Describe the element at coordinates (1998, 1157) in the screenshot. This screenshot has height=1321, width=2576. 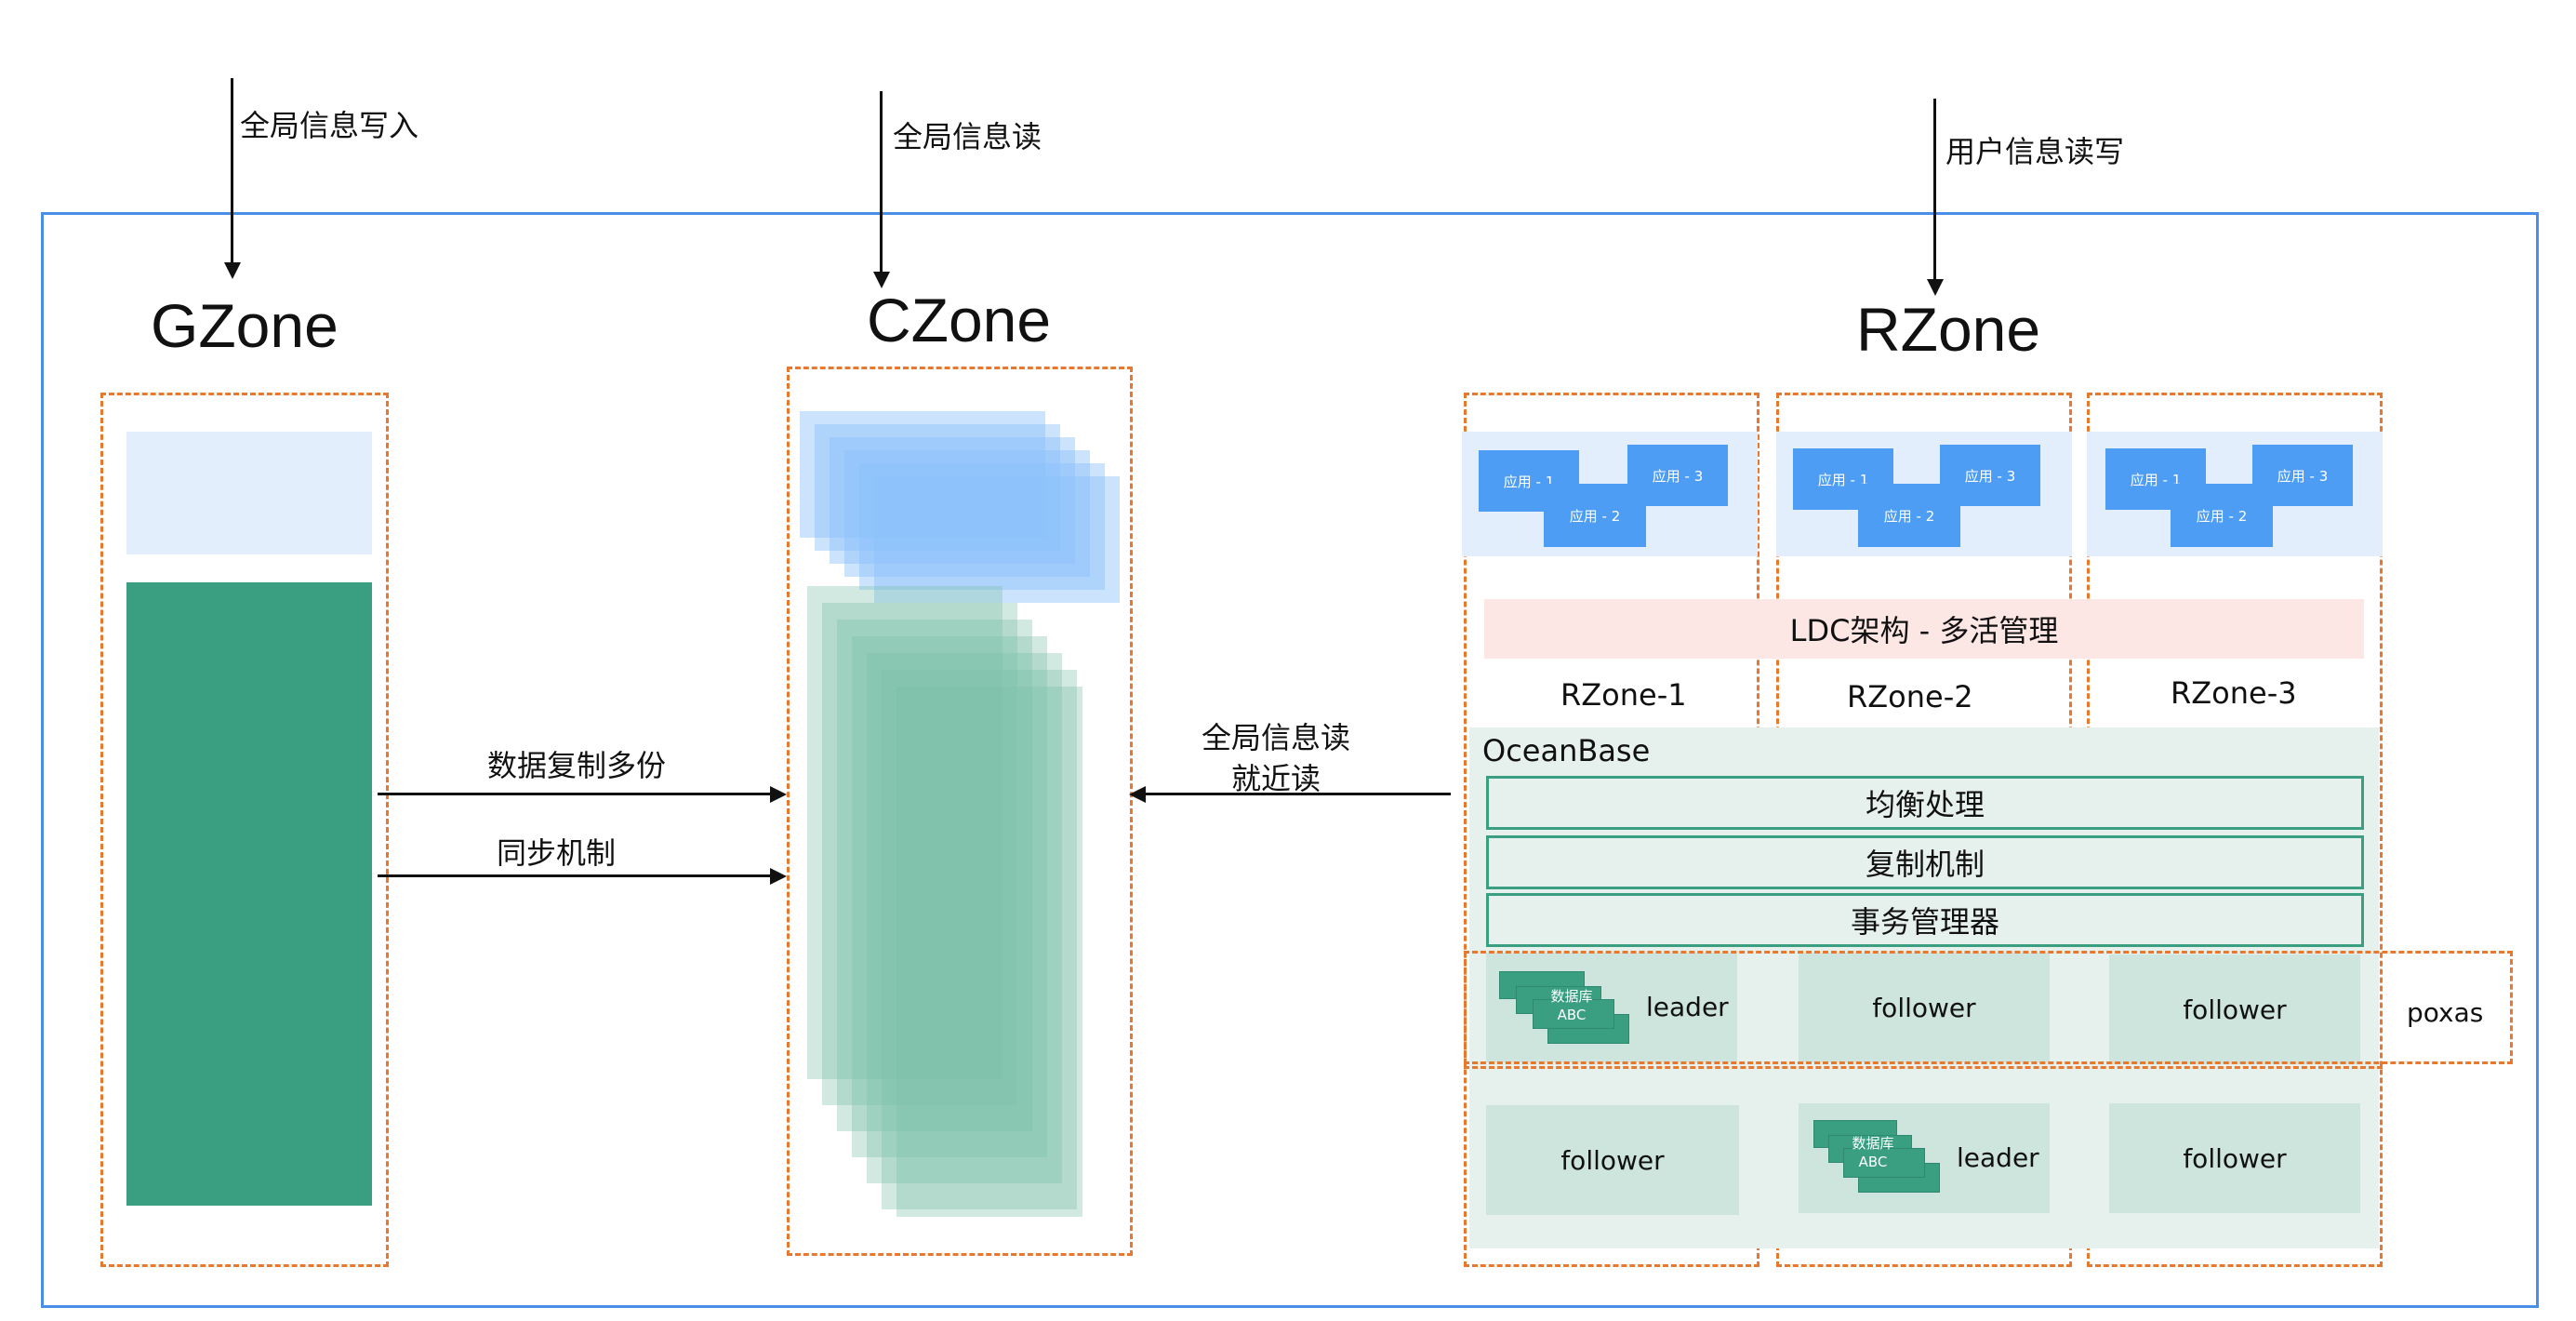
I see `rzone-2-row2-role: leader` at that location.